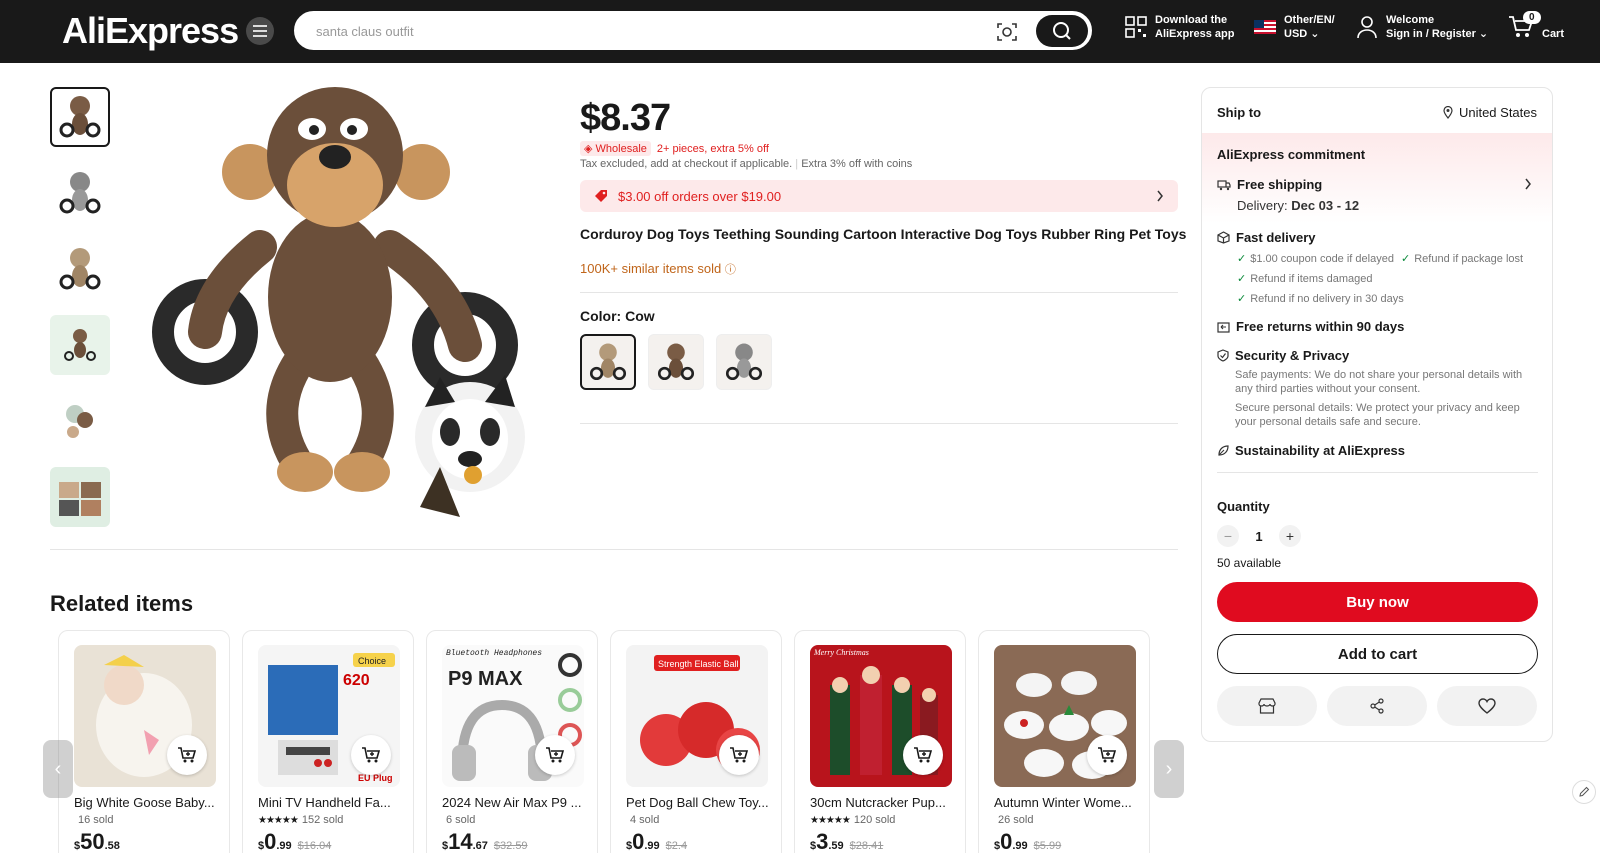 The width and height of the screenshot is (1600, 853). Describe the element at coordinates (641, 31) in the screenshot. I see `search-input` at that location.